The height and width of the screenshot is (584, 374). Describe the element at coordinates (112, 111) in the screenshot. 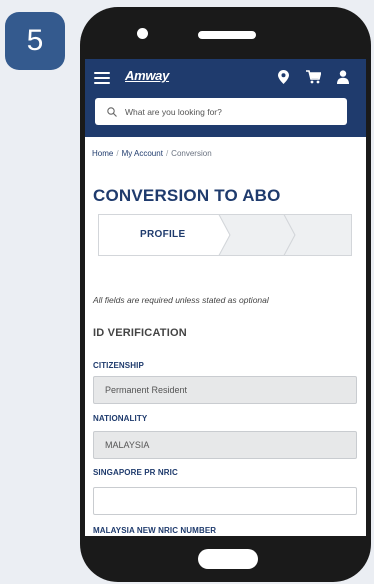

I see `search-icon` at that location.